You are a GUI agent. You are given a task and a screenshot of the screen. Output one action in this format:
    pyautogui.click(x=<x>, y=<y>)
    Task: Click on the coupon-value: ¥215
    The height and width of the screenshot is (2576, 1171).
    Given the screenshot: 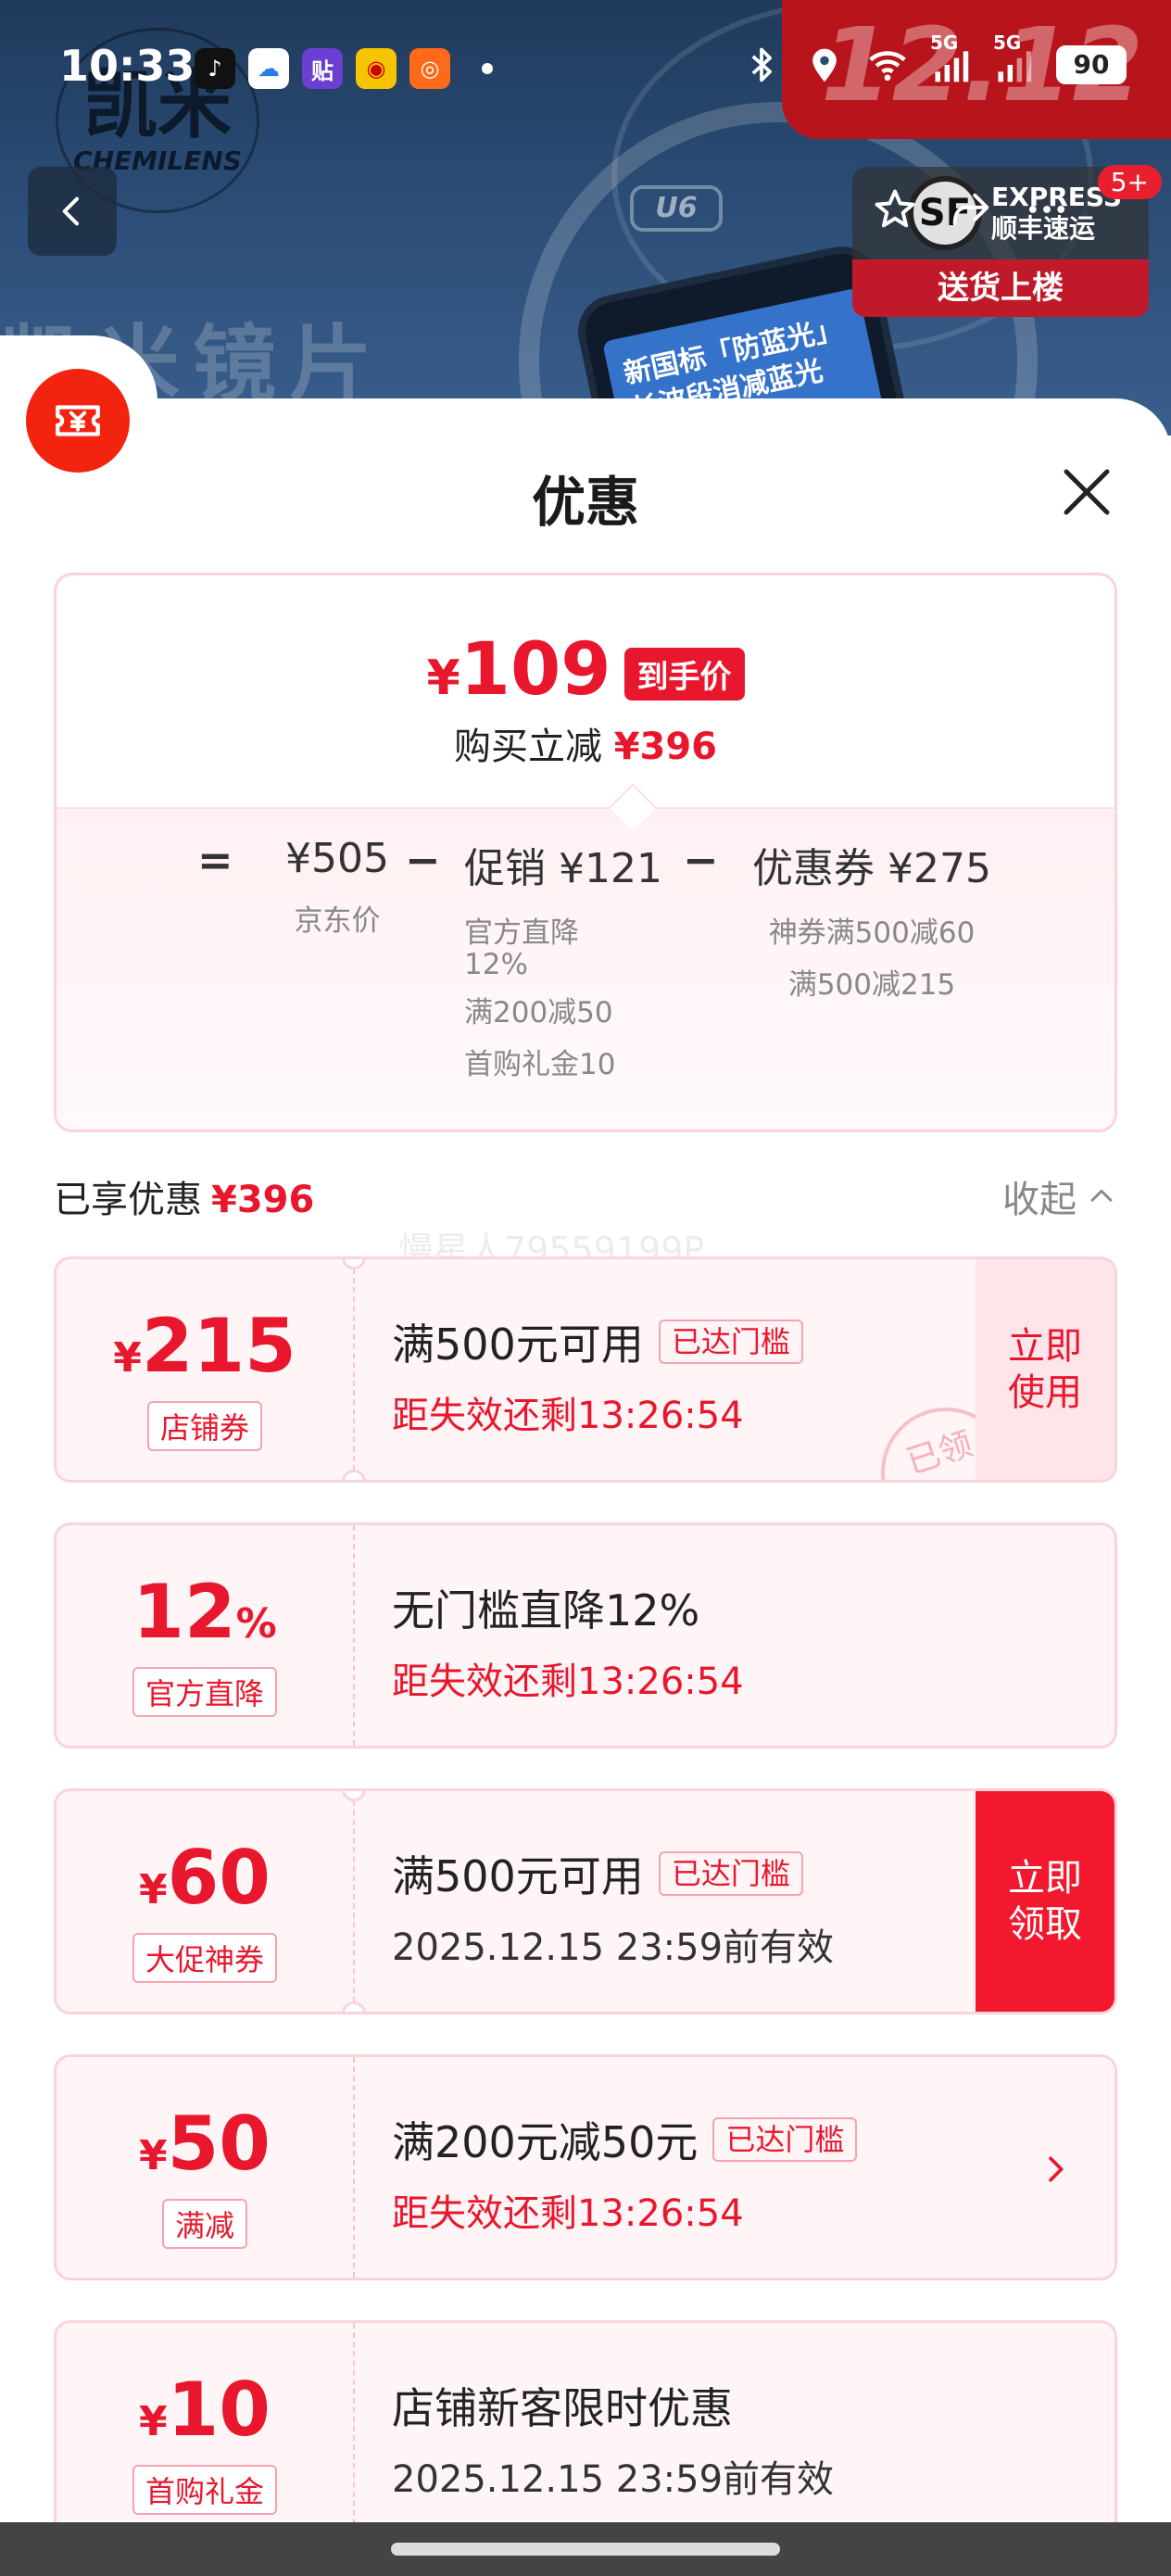 What is the action you would take?
    pyautogui.click(x=205, y=1346)
    